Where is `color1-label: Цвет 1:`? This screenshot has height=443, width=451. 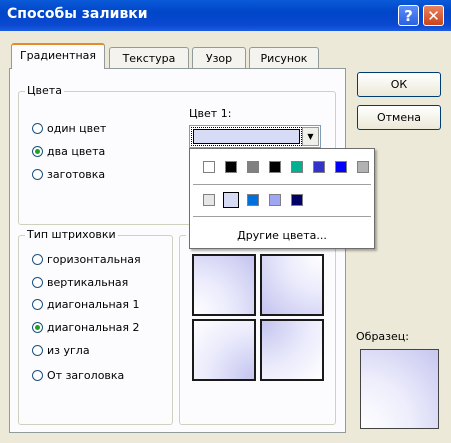 color1-label: Цвет 1: is located at coordinates (210, 113).